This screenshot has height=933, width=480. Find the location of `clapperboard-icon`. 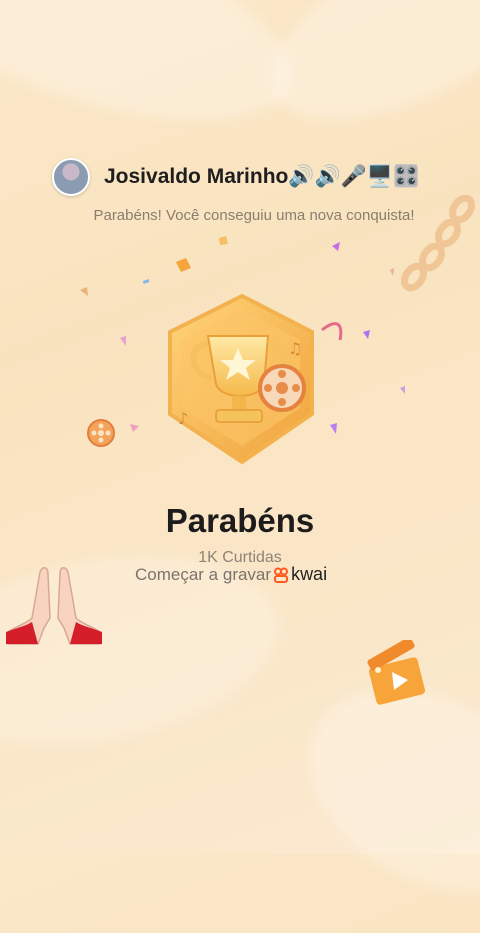

clapperboard-icon is located at coordinates (396, 672).